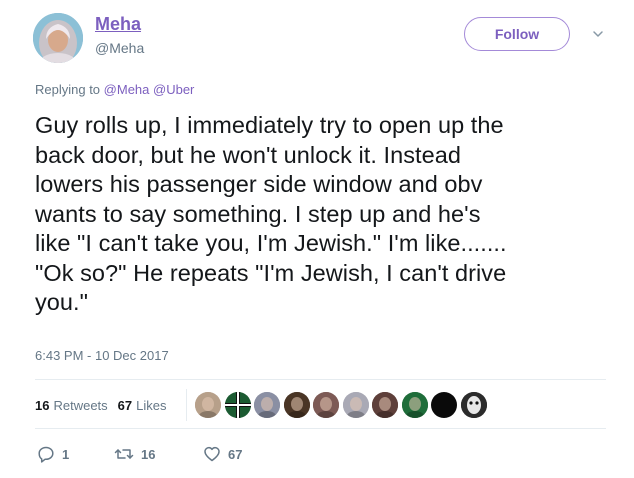  Describe the element at coordinates (186, 405) in the screenshot. I see `stats-separator` at that location.